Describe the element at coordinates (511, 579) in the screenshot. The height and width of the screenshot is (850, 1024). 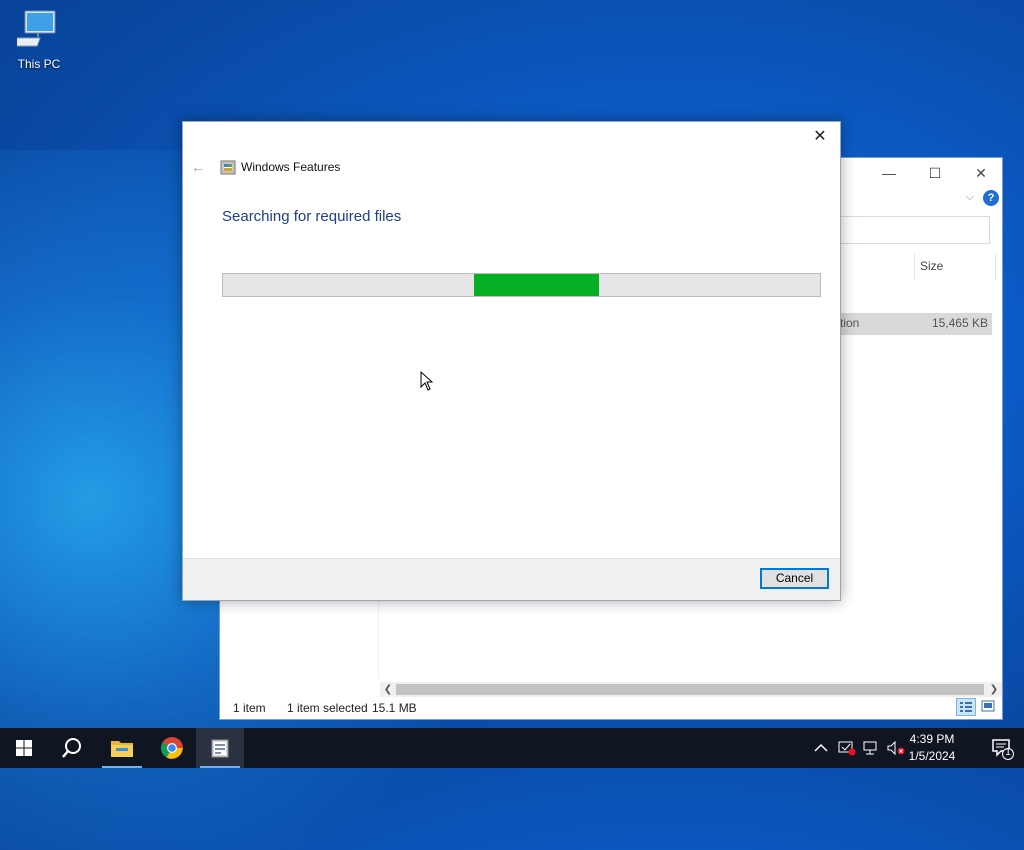
I see `dialog-footer: Cancel` at that location.